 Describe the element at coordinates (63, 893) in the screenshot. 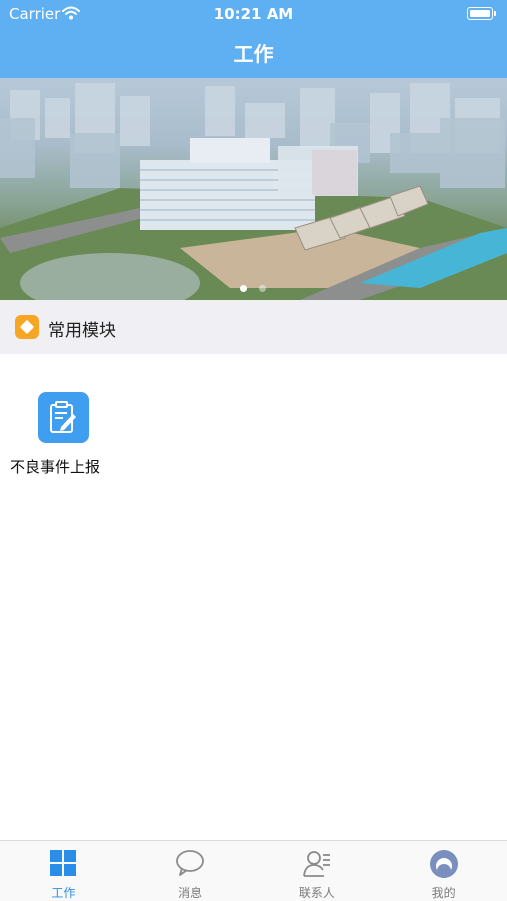

I see `tab-label: 工作` at that location.